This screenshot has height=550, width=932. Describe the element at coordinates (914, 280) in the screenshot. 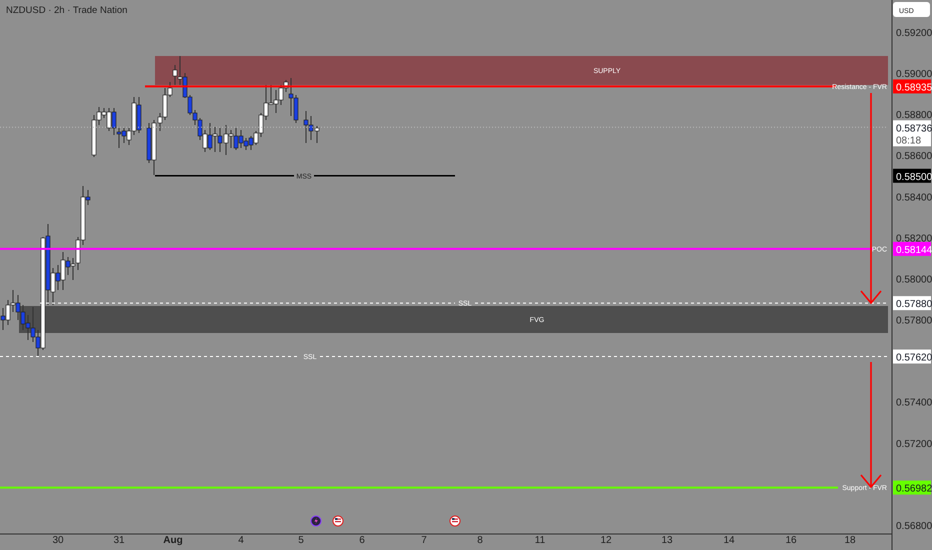

I see `price-label: 0.58000` at that location.